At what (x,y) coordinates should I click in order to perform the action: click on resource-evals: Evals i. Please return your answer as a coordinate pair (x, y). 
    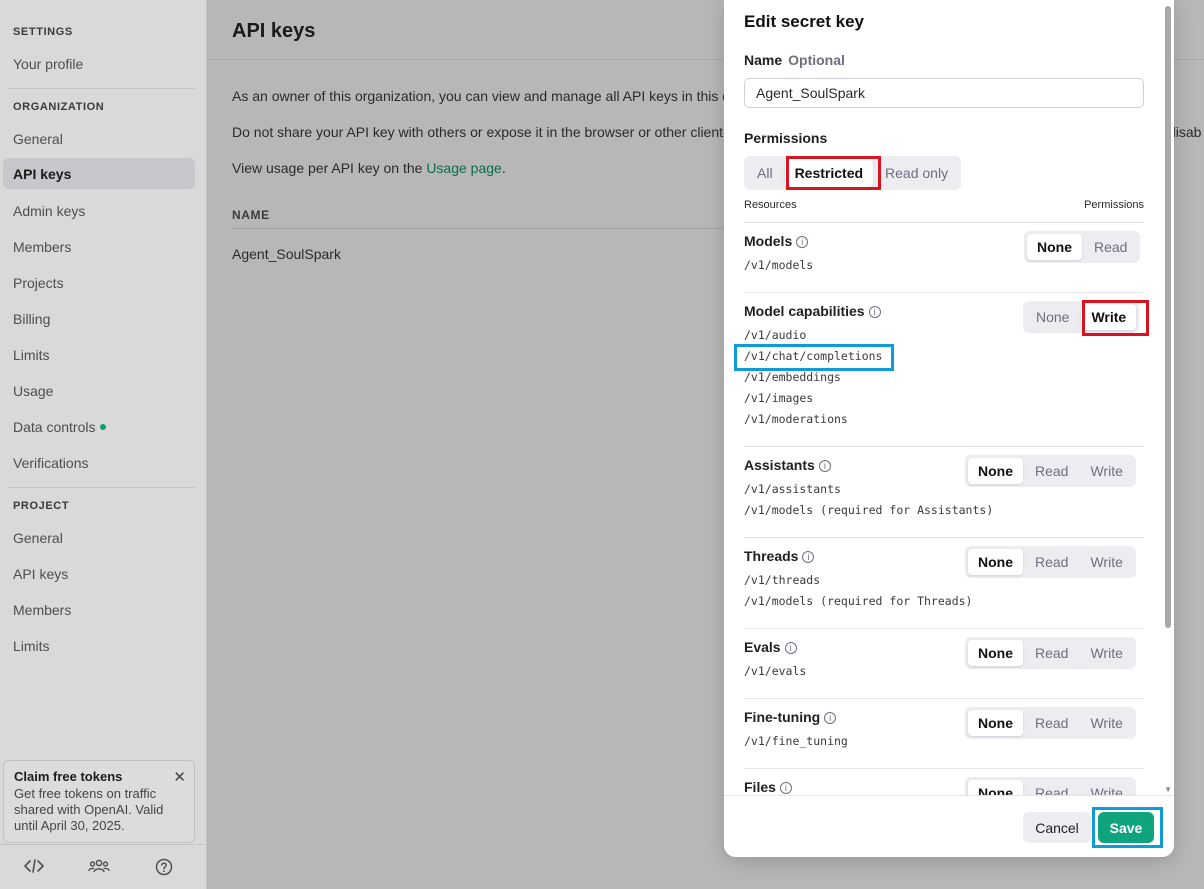
    Looking at the image, I should click on (770, 647).